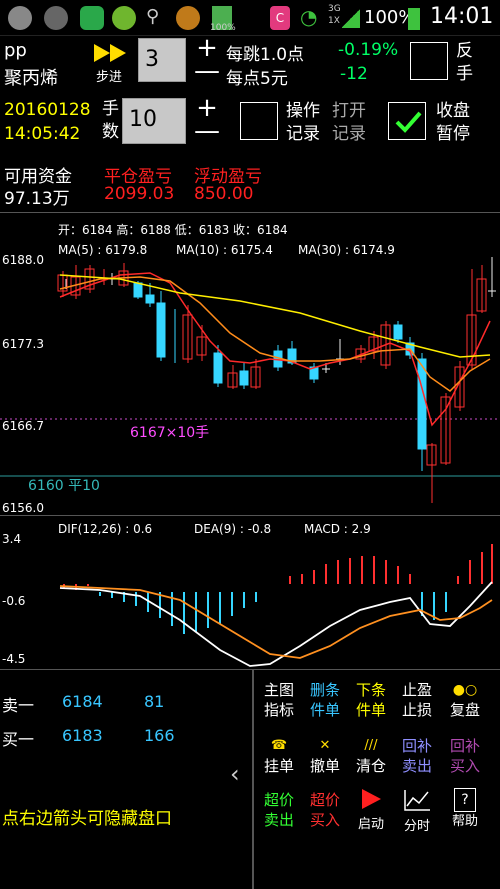 The width and height of the screenshot is (500, 889). What do you see at coordinates (170, 433) in the screenshot?
I see `position-label: 6167×10手` at bounding box center [170, 433].